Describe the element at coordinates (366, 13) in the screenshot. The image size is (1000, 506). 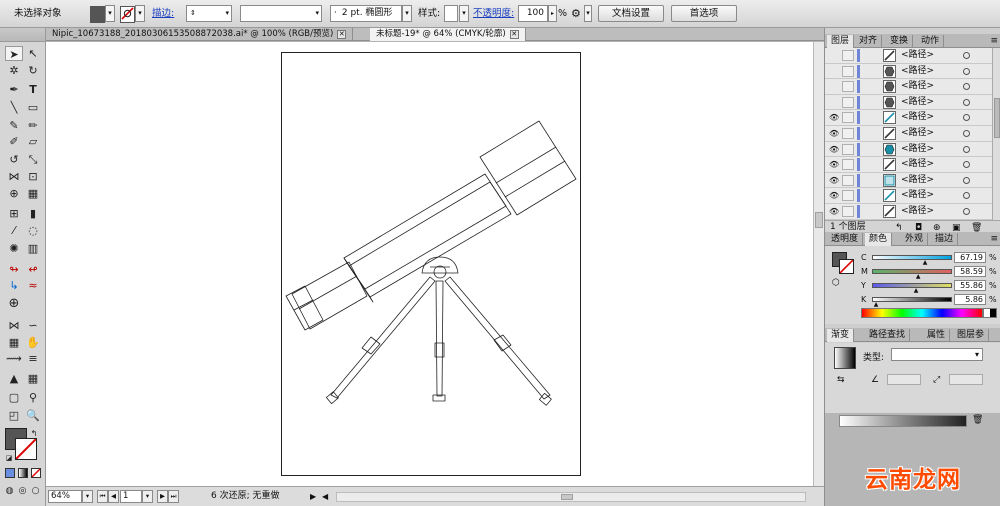
I see `brush-definition-field: · 2 pt. 椭圆形` at that location.